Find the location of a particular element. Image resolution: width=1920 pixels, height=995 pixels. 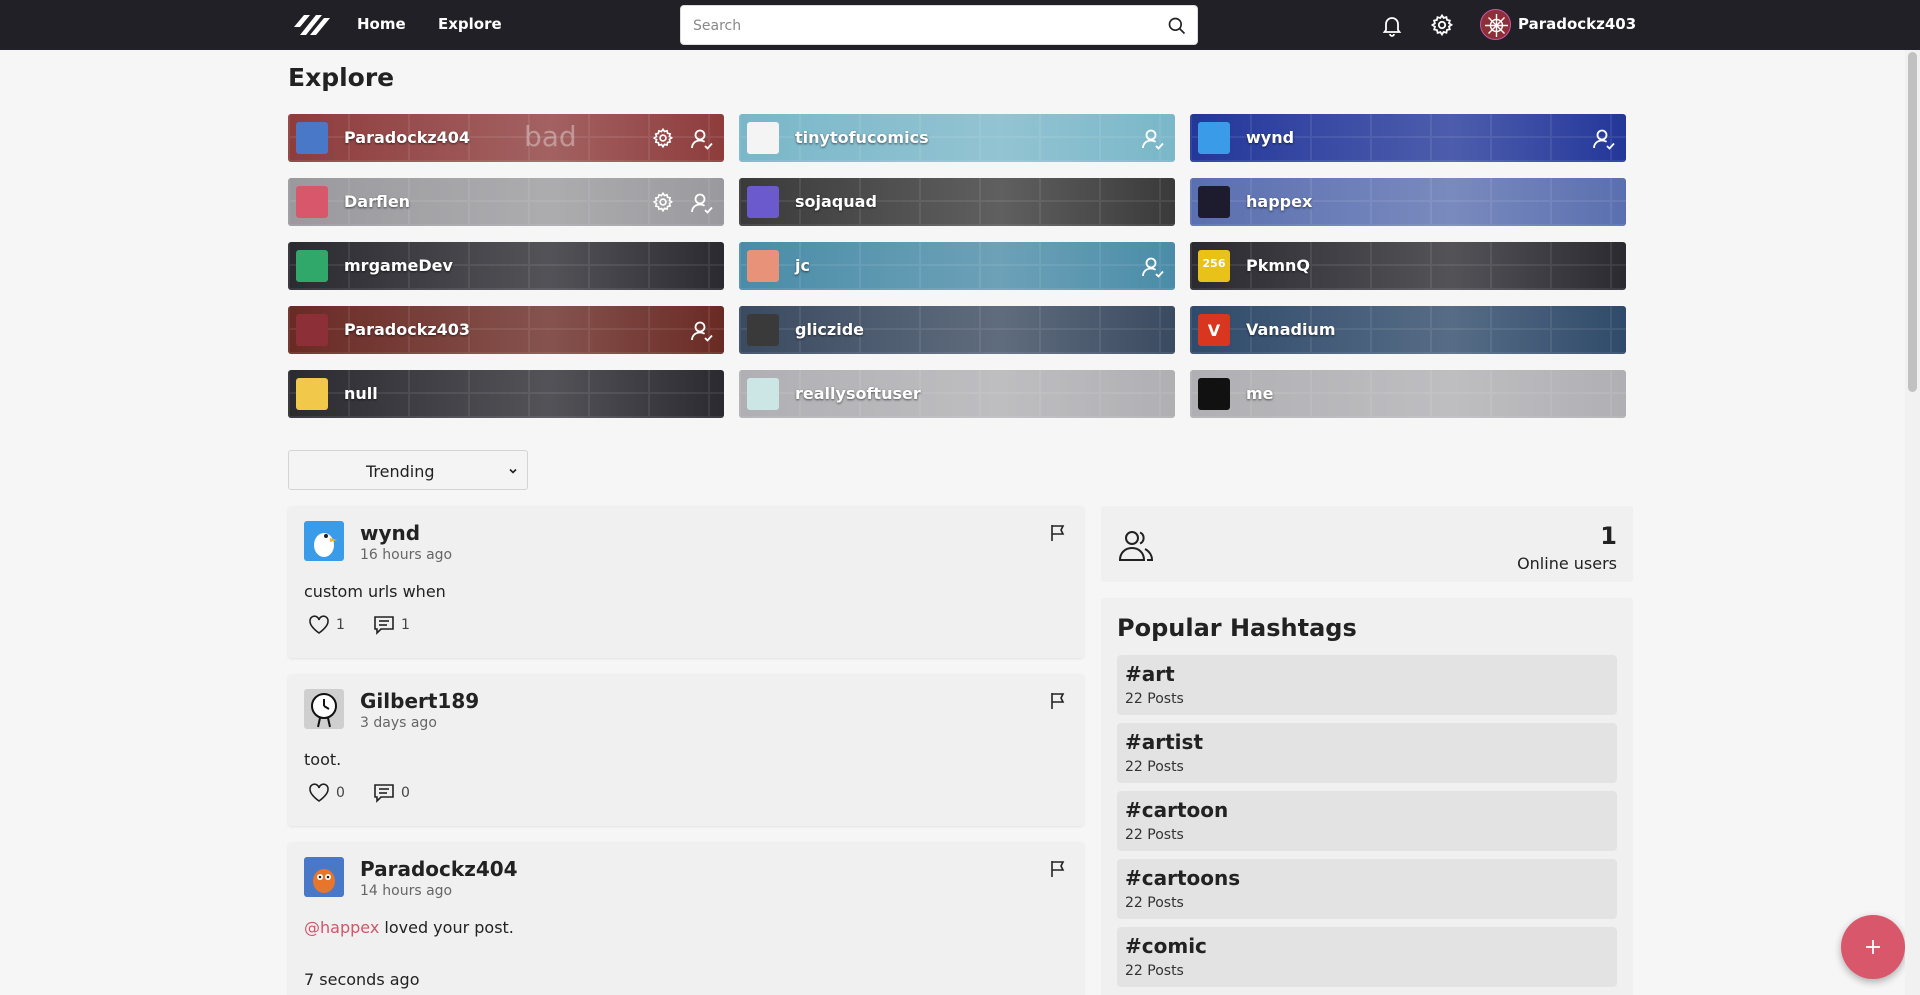

user-tile: Darflen is located at coordinates (506, 202).